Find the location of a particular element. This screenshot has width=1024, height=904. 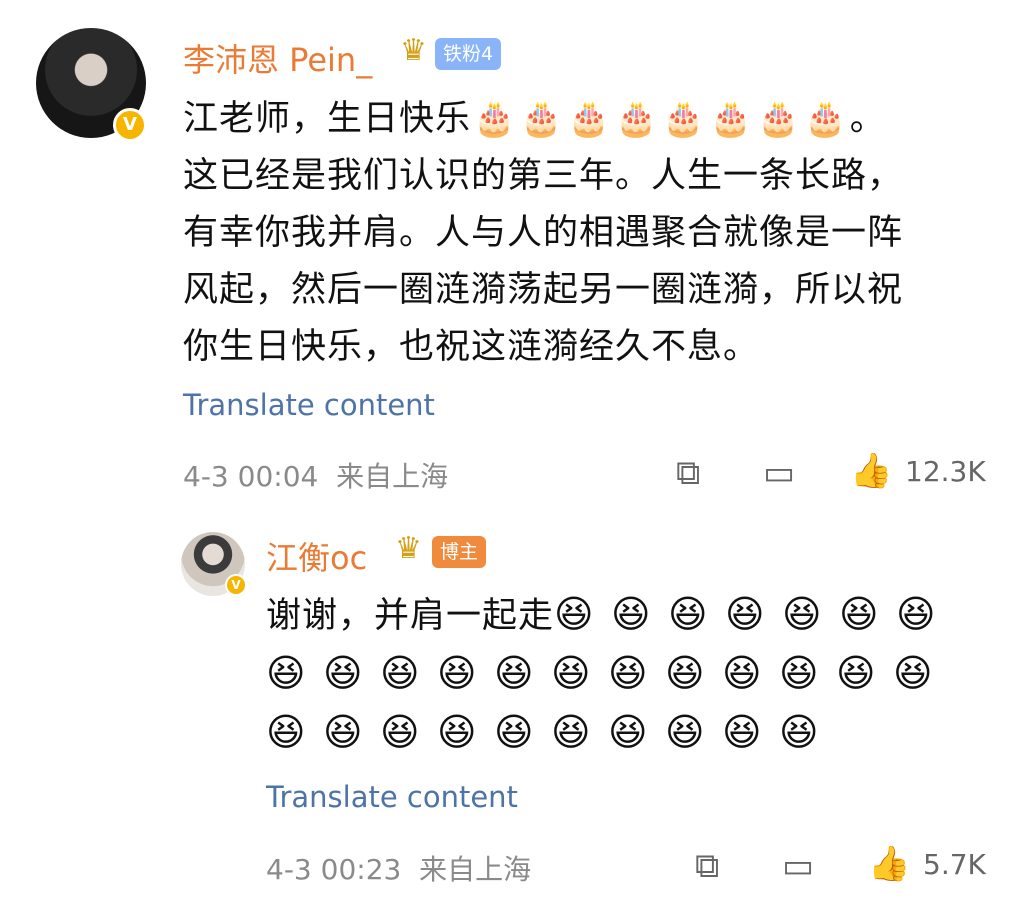

reply-translate-link: Translate content is located at coordinates (392, 797).